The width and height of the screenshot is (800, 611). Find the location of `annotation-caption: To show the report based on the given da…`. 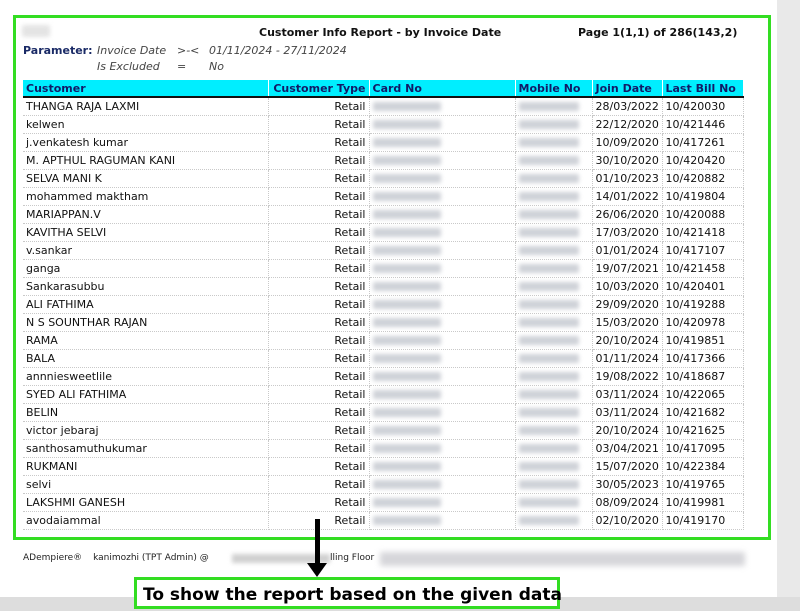

annotation-caption: To show the report based on the given da… is located at coordinates (352, 595).